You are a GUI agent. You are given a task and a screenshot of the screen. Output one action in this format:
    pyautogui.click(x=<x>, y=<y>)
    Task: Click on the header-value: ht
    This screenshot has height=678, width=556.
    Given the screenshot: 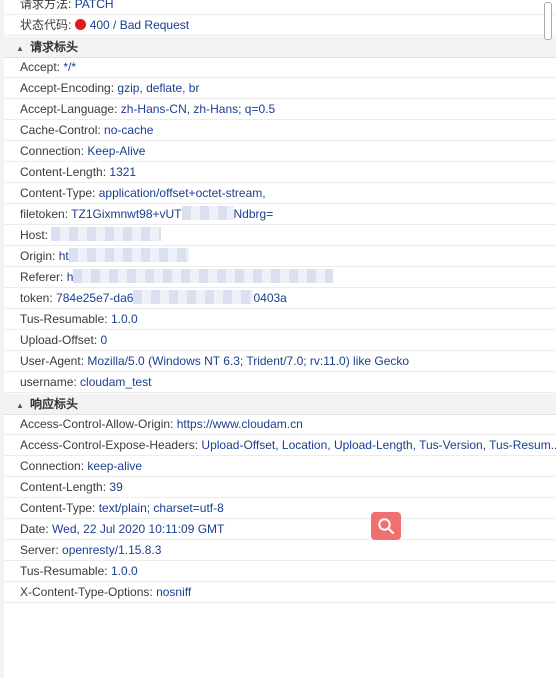 What is the action you would take?
    pyautogui.click(x=63, y=256)
    